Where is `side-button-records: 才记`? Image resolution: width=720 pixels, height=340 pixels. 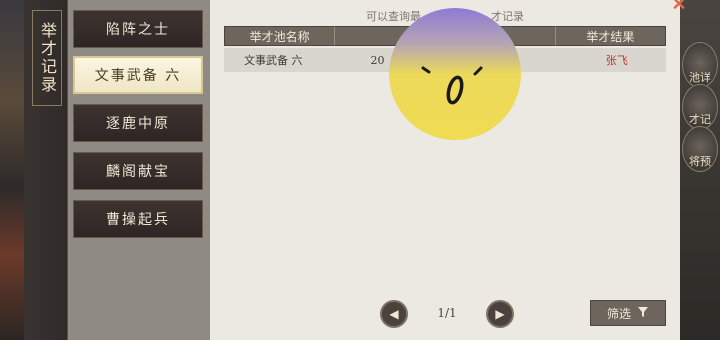
side-button-records: 才记 is located at coordinates (700, 107).